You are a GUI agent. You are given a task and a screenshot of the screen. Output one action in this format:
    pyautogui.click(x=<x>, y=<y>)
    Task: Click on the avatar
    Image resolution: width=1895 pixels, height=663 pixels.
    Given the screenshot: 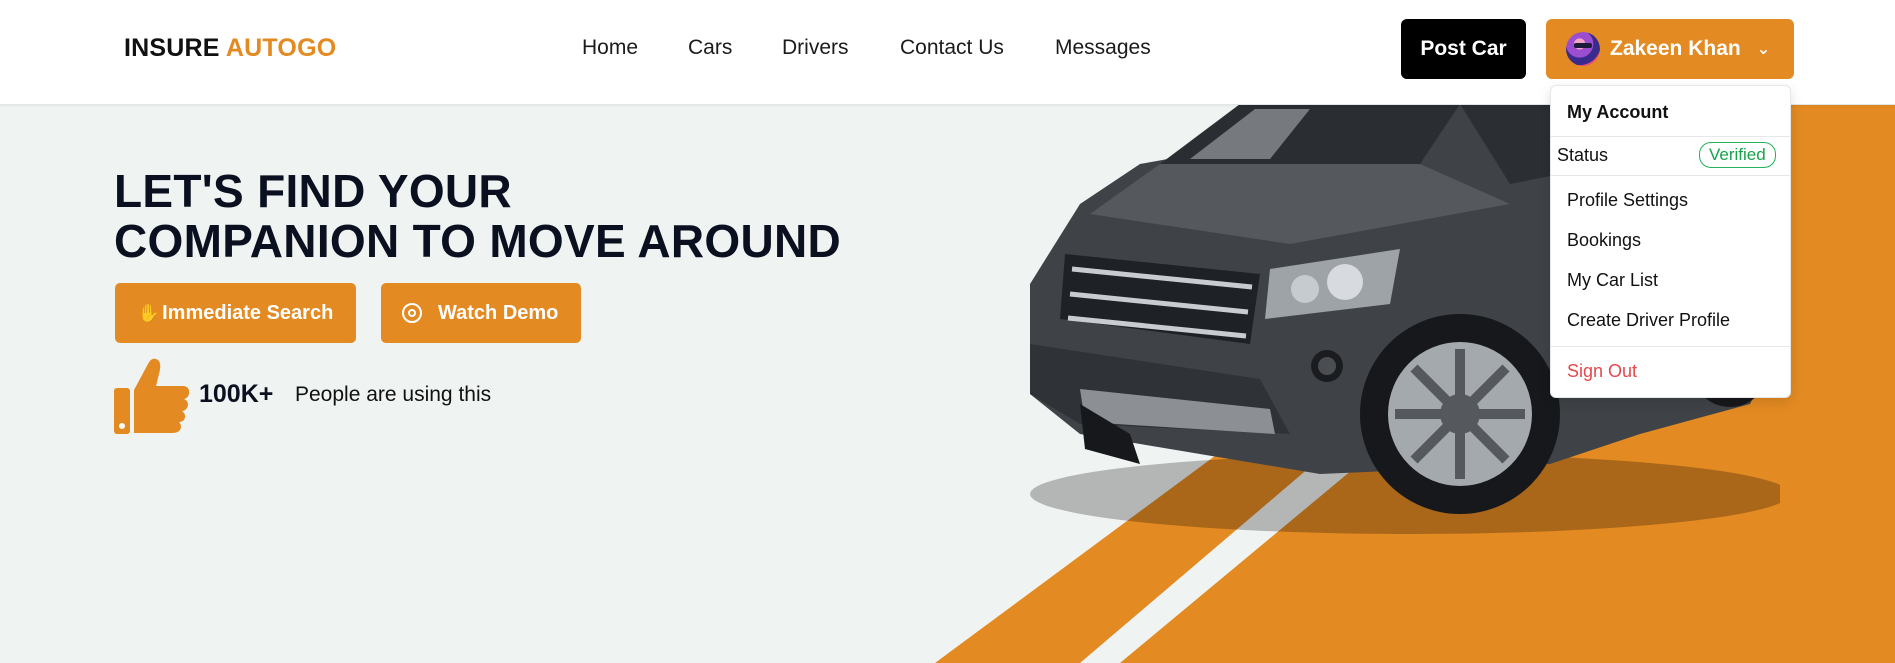 What is the action you would take?
    pyautogui.click(x=1583, y=49)
    